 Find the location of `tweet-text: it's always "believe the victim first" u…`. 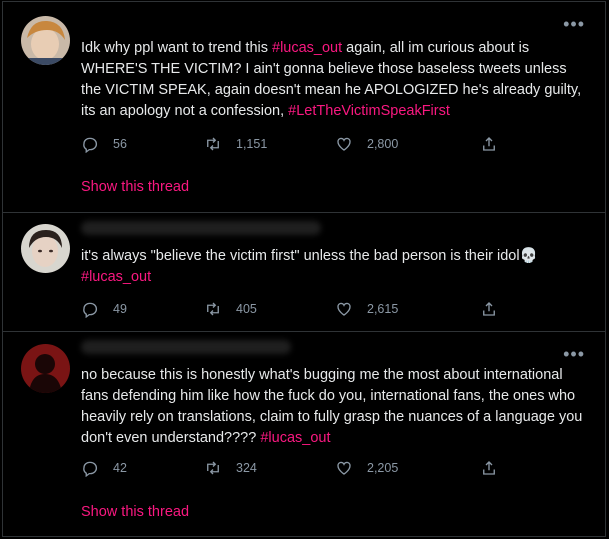

tweet-text: it's always "believe the victim first" u… is located at coordinates (334, 267).